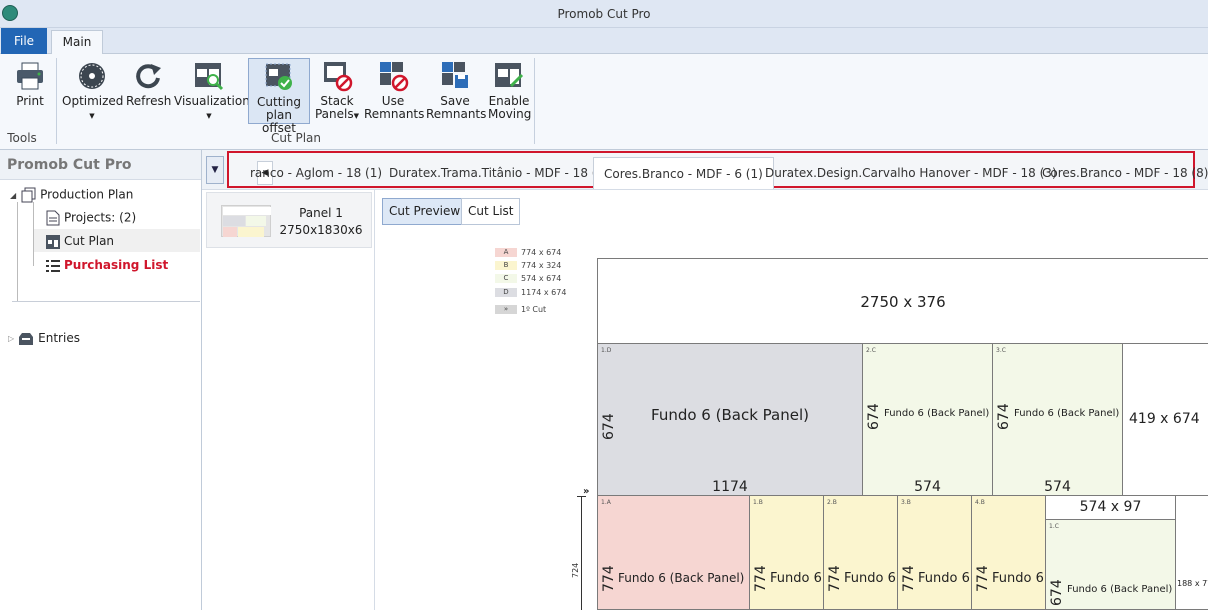  What do you see at coordinates (100, 165) in the screenshot?
I see `navigation-header: Promob Cut Pro` at bounding box center [100, 165].